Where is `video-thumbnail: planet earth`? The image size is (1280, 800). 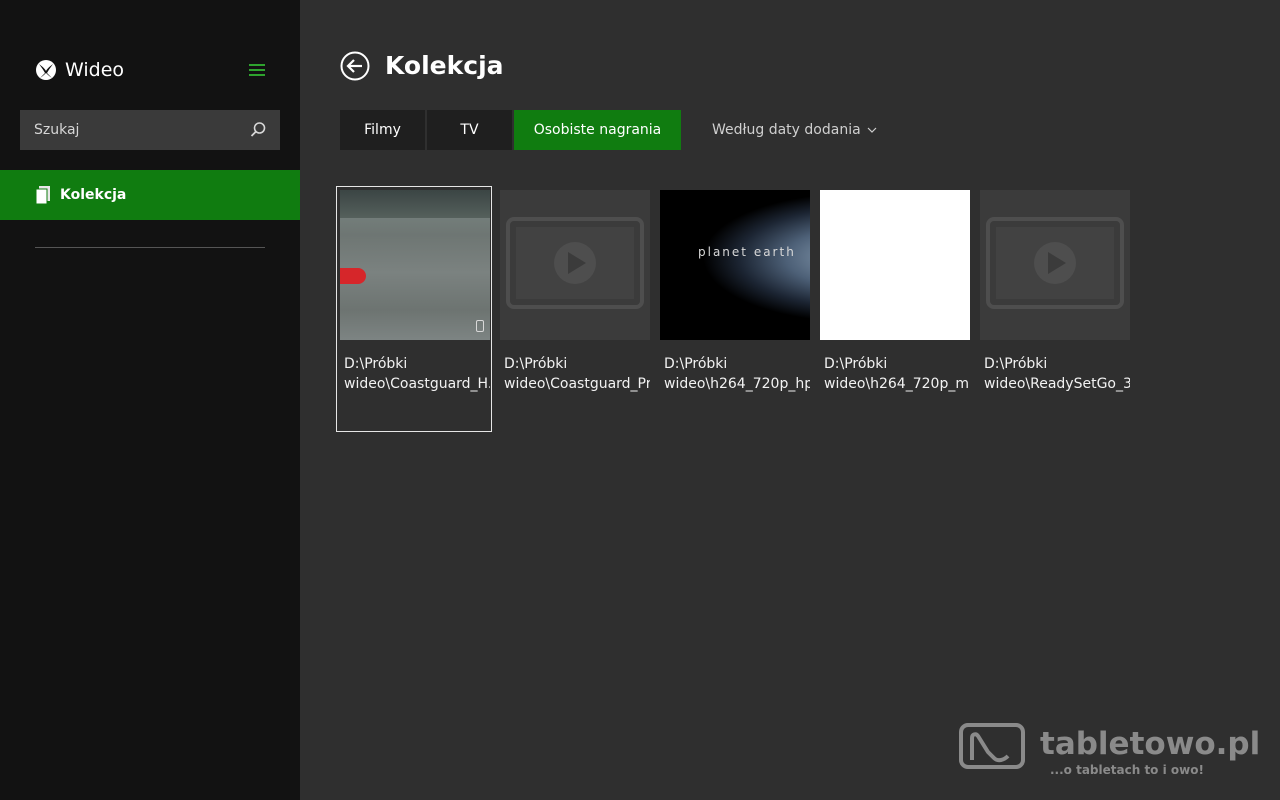 video-thumbnail: planet earth is located at coordinates (735, 265).